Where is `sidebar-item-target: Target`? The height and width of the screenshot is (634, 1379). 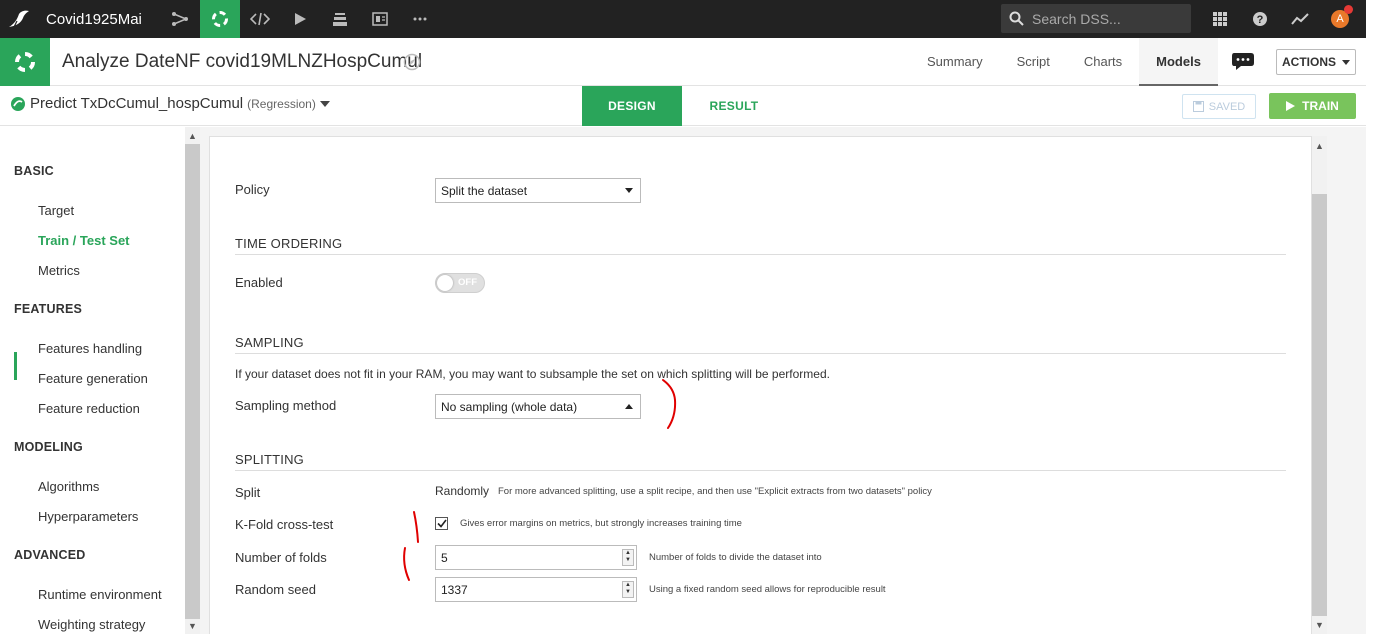
sidebar-item-target: Target is located at coordinates (56, 210).